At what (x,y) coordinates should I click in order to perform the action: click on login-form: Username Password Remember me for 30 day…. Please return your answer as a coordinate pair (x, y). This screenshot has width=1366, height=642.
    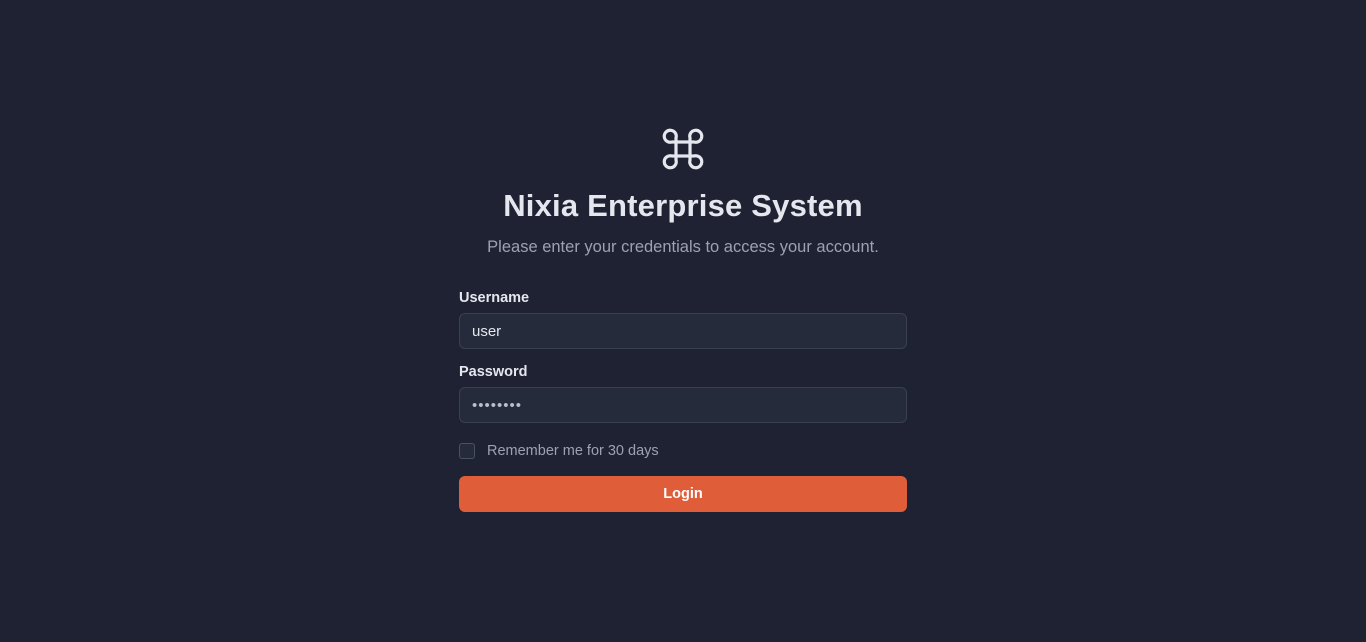
    Looking at the image, I should click on (683, 400).